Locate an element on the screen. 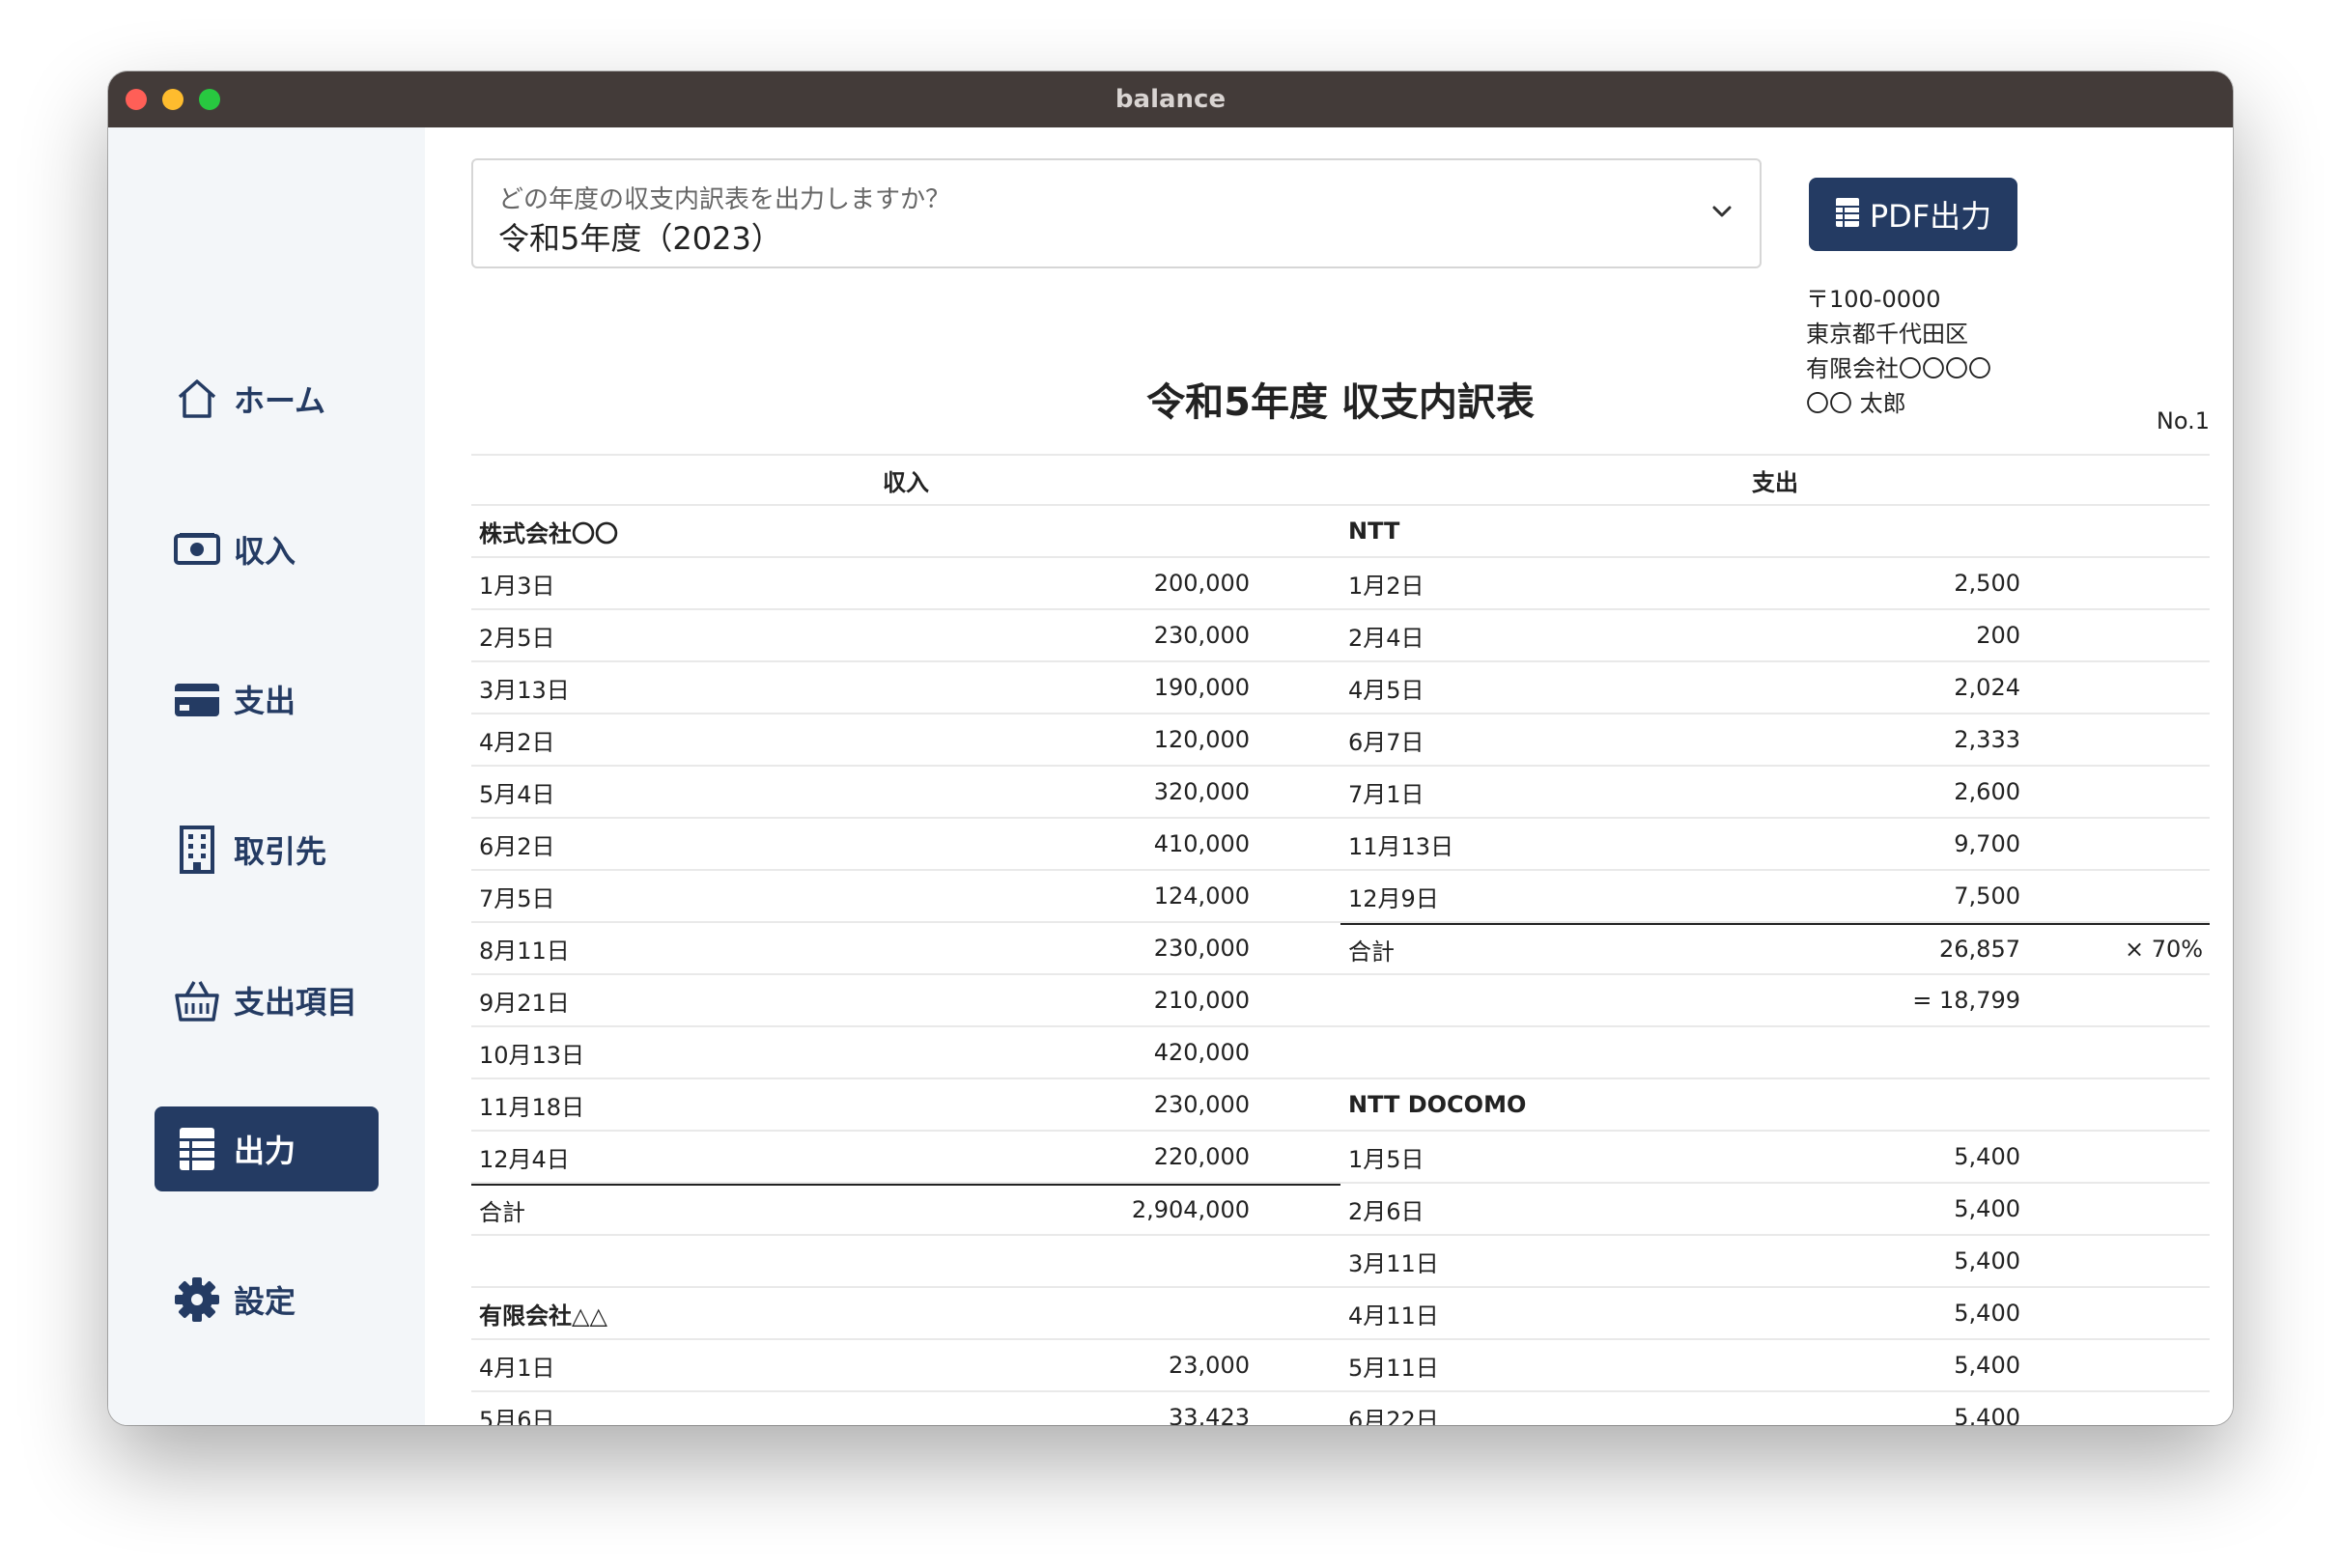  document-icon is located at coordinates (197, 1149).